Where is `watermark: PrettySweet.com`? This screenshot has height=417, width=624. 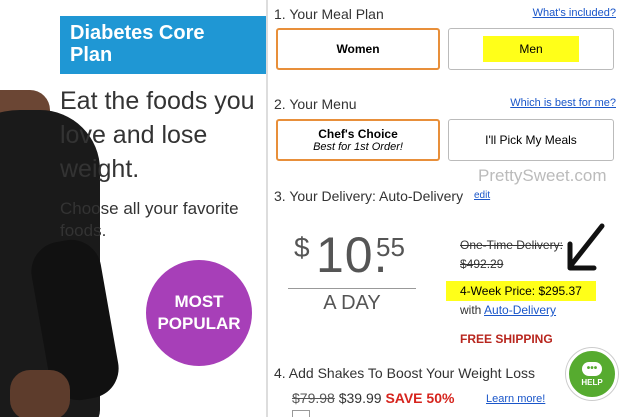
watermark: PrettySweet.com is located at coordinates (542, 175).